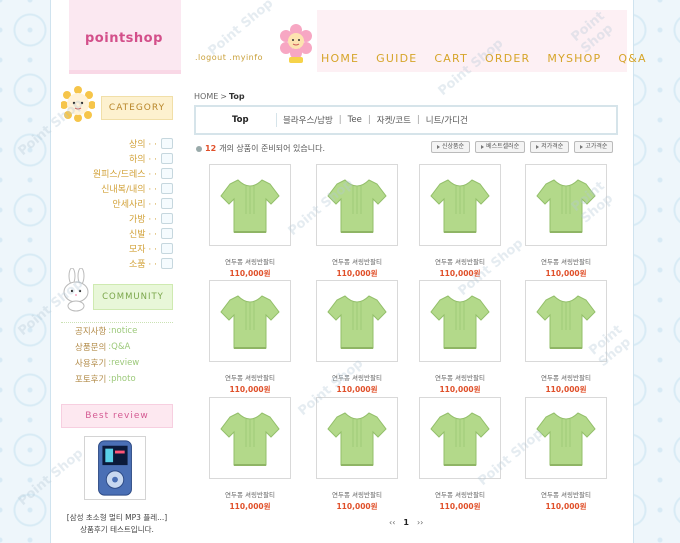 This screenshot has width=680, height=543. I want to click on breadcrumb-home: HOME, so click(206, 96).